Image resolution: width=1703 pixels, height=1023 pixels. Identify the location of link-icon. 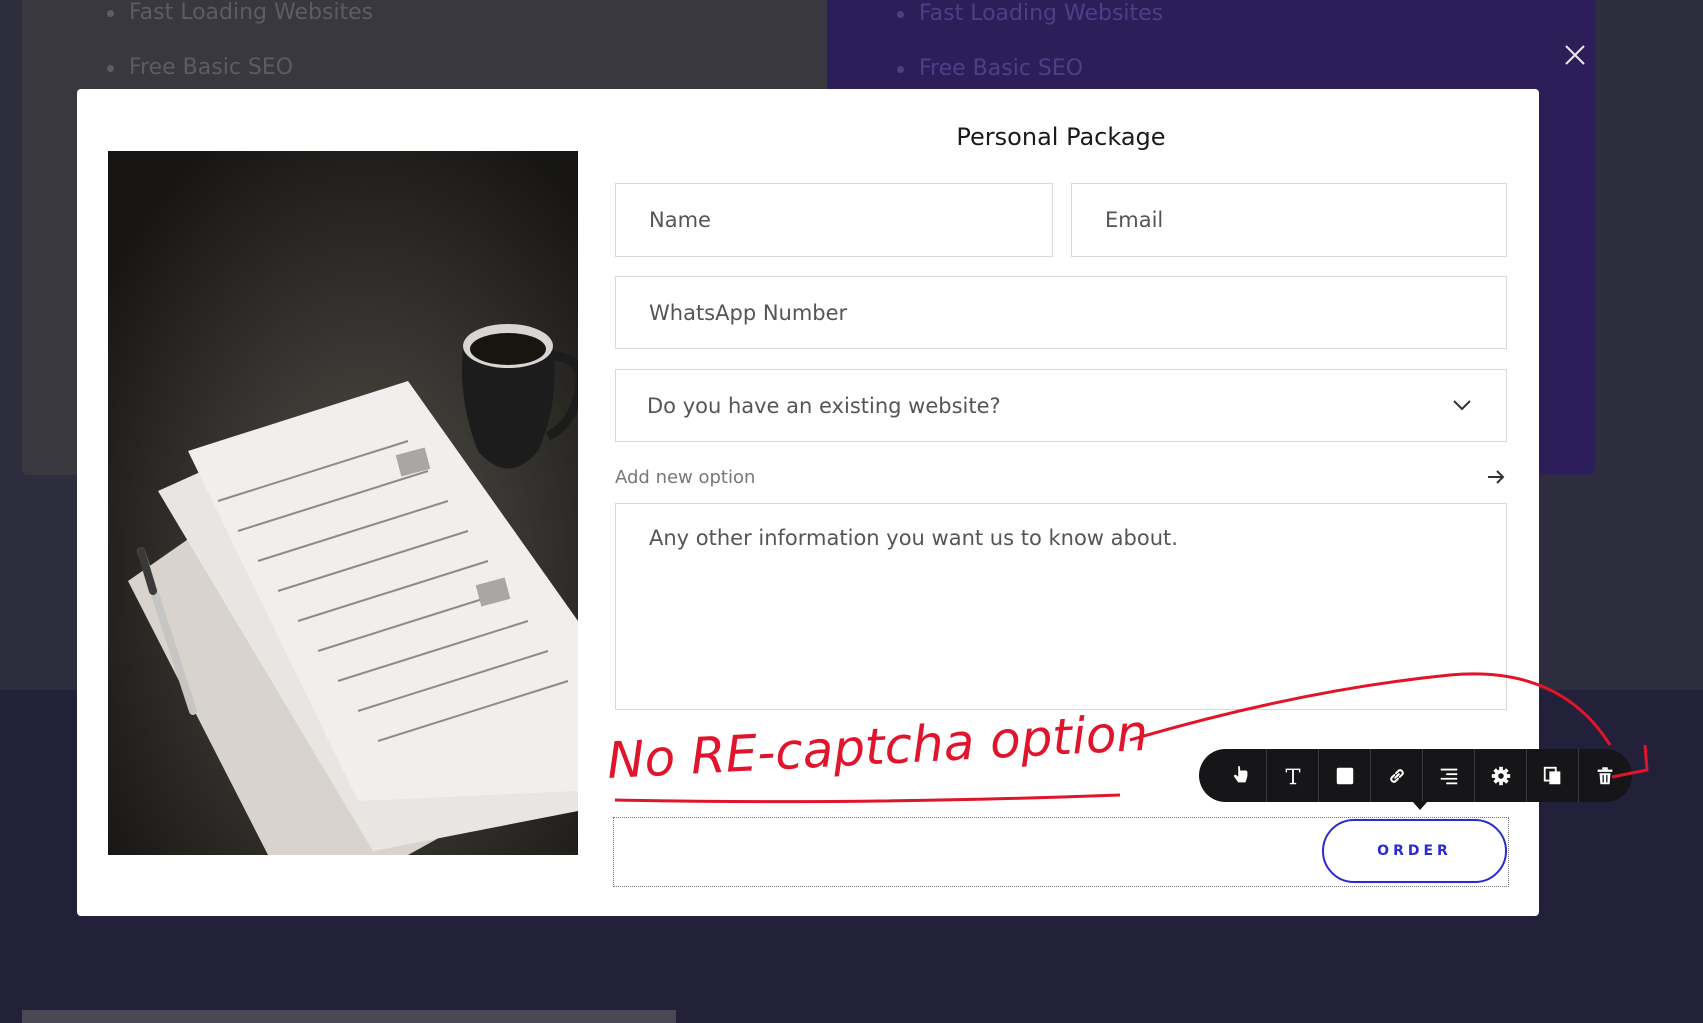
(1396, 775).